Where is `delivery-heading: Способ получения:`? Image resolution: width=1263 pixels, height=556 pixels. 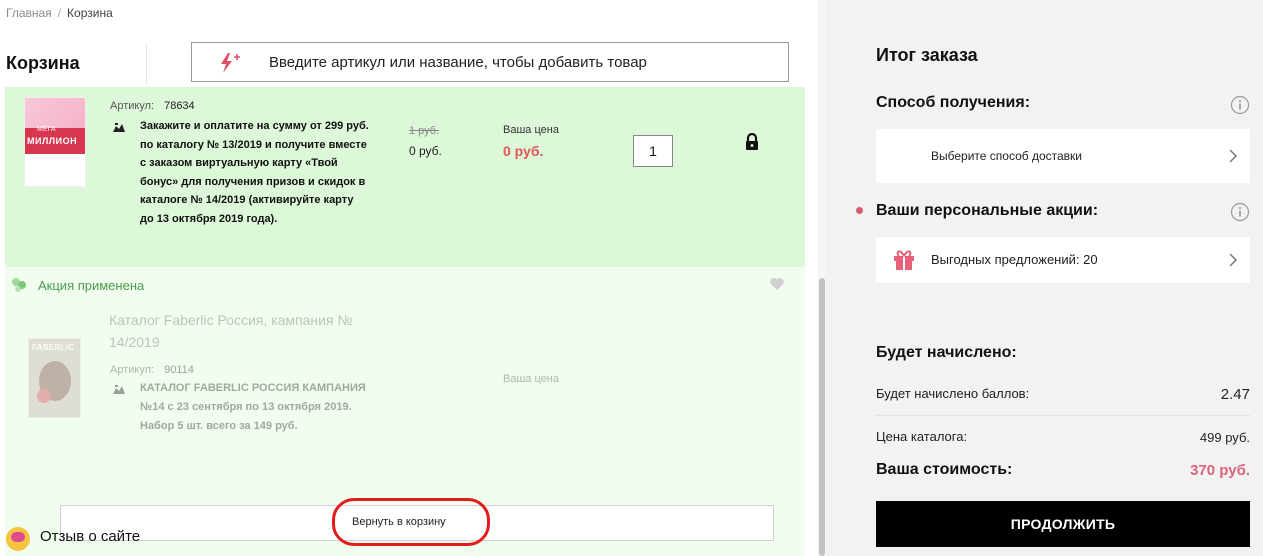 delivery-heading: Способ получения: is located at coordinates (953, 102).